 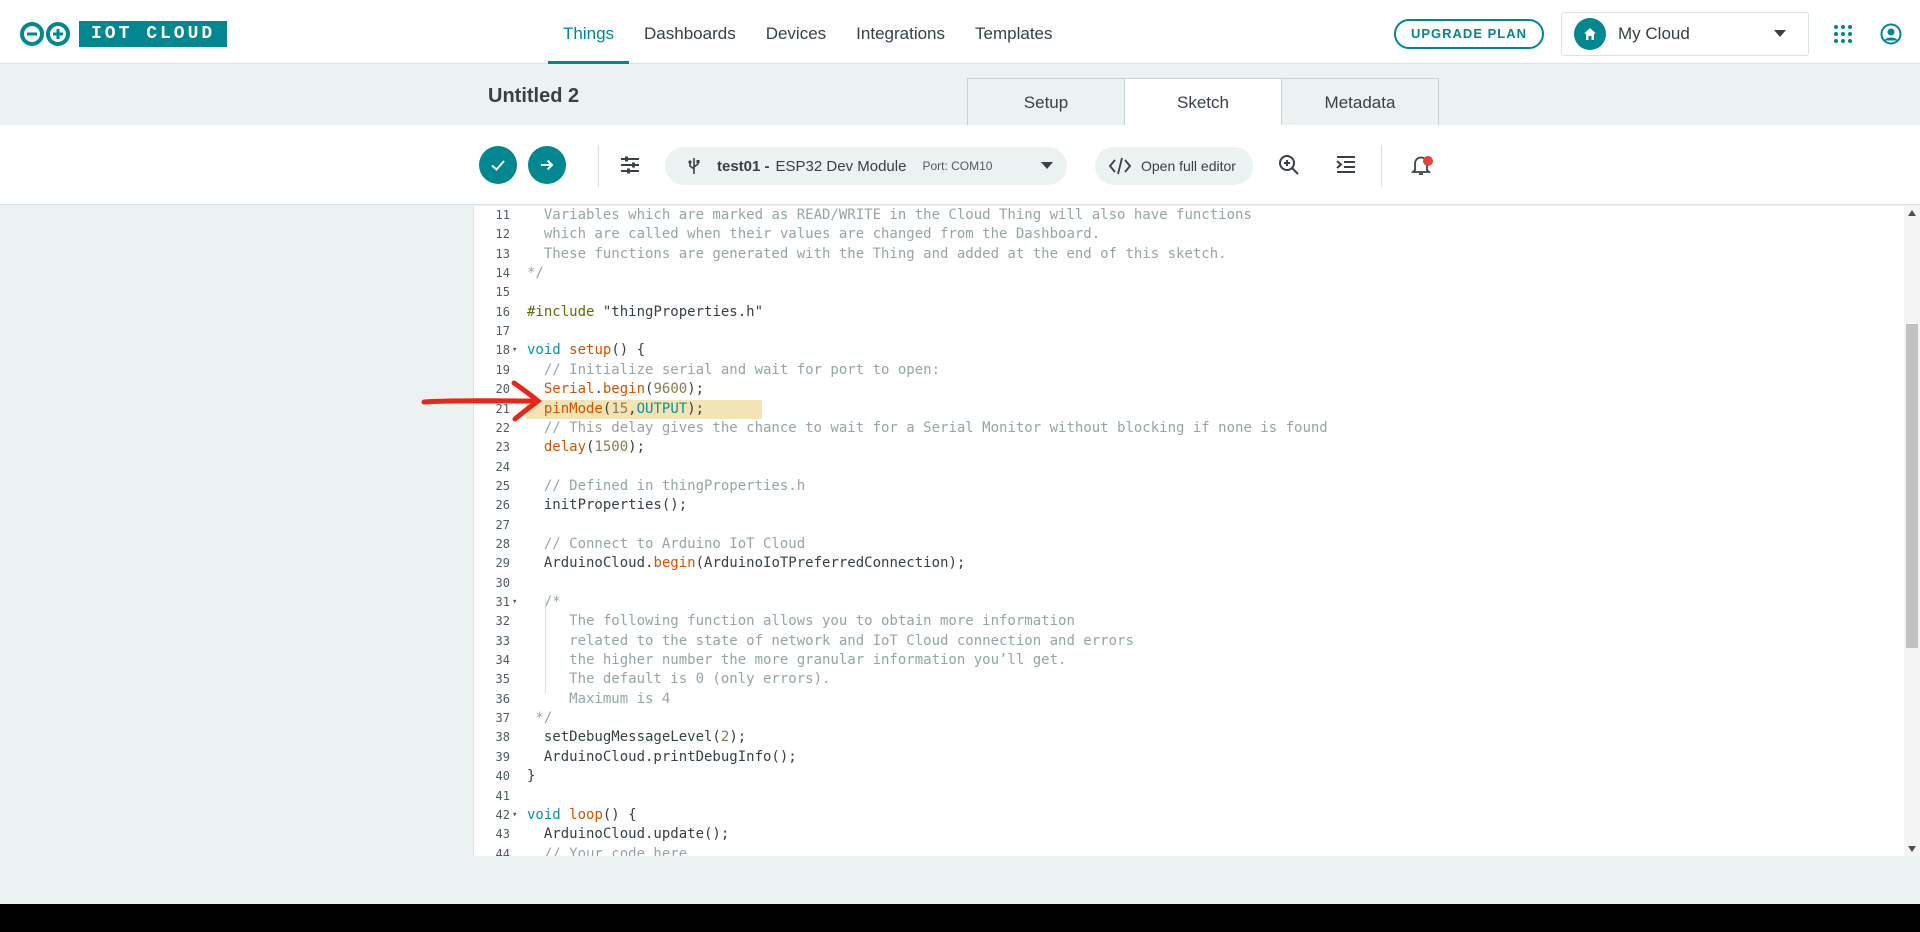 I want to click on search-icon, so click(x=1289, y=165).